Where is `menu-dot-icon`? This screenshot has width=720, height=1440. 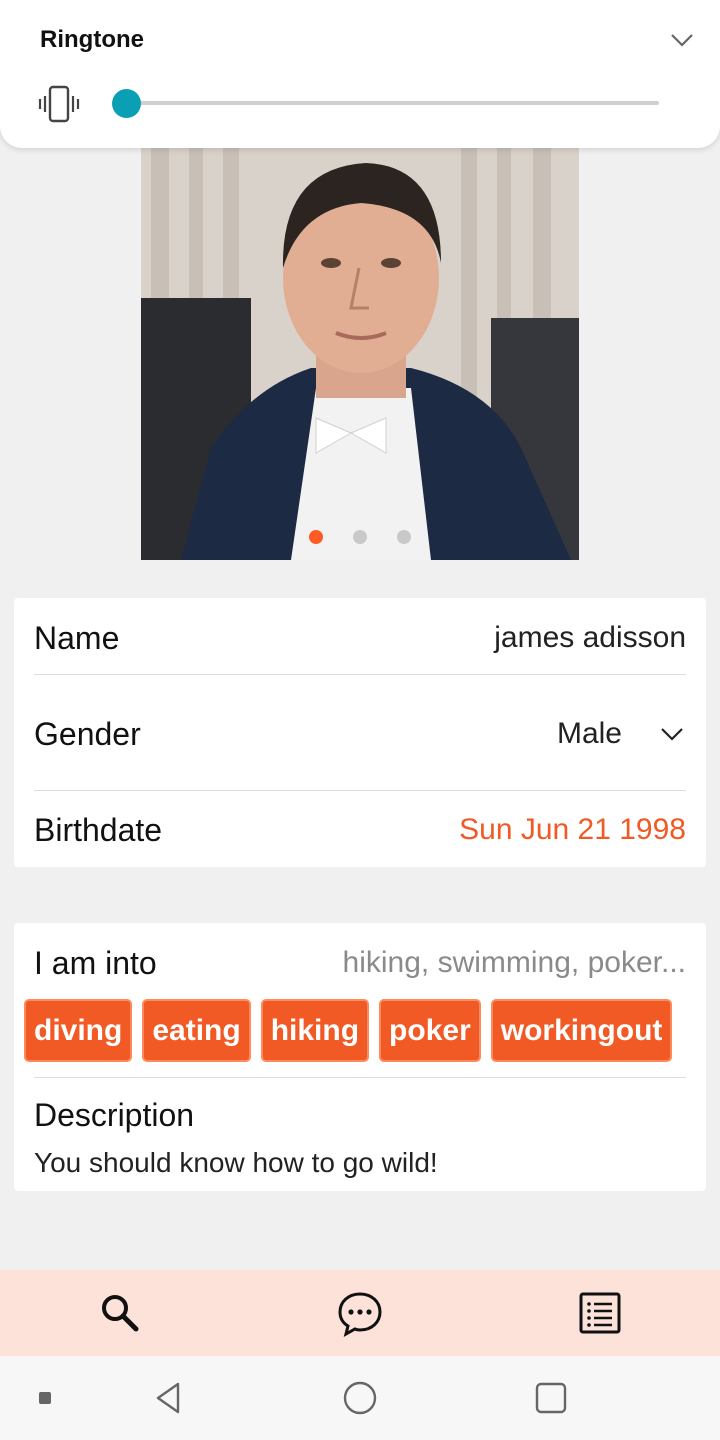 menu-dot-icon is located at coordinates (45, 1398).